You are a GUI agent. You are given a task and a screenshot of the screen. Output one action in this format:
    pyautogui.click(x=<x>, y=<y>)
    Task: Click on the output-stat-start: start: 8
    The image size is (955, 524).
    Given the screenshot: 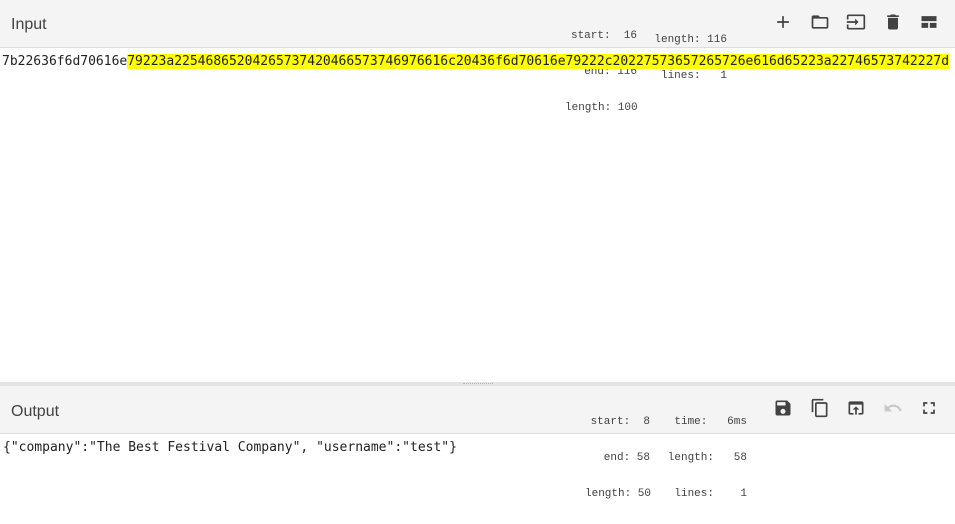 What is the action you would take?
    pyautogui.click(x=620, y=422)
    